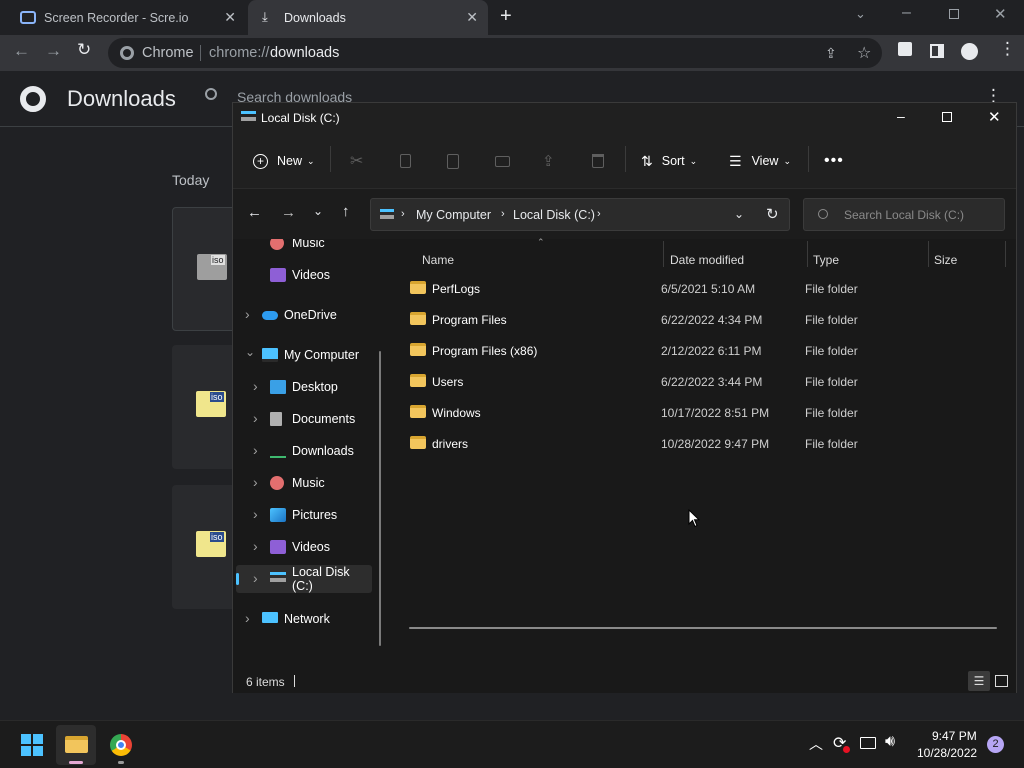  I want to click on paste-icon, so click(453, 161).